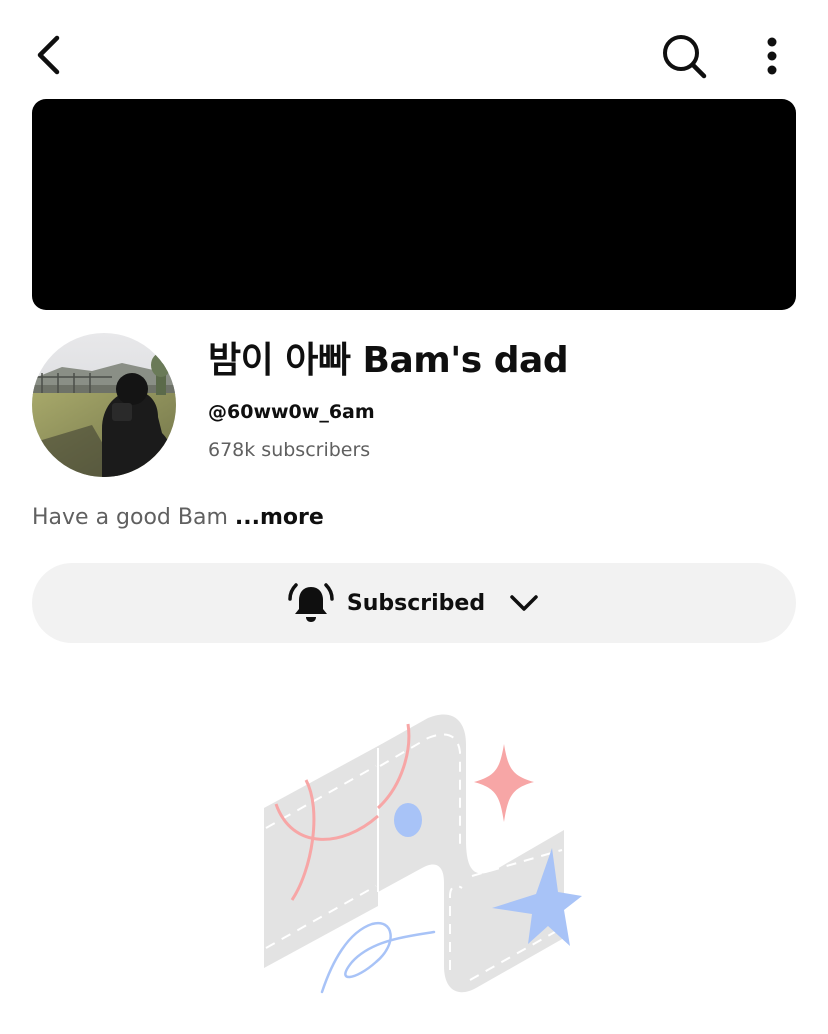 This screenshot has height=1034, width=828. I want to click on search-icon, so click(685, 57).